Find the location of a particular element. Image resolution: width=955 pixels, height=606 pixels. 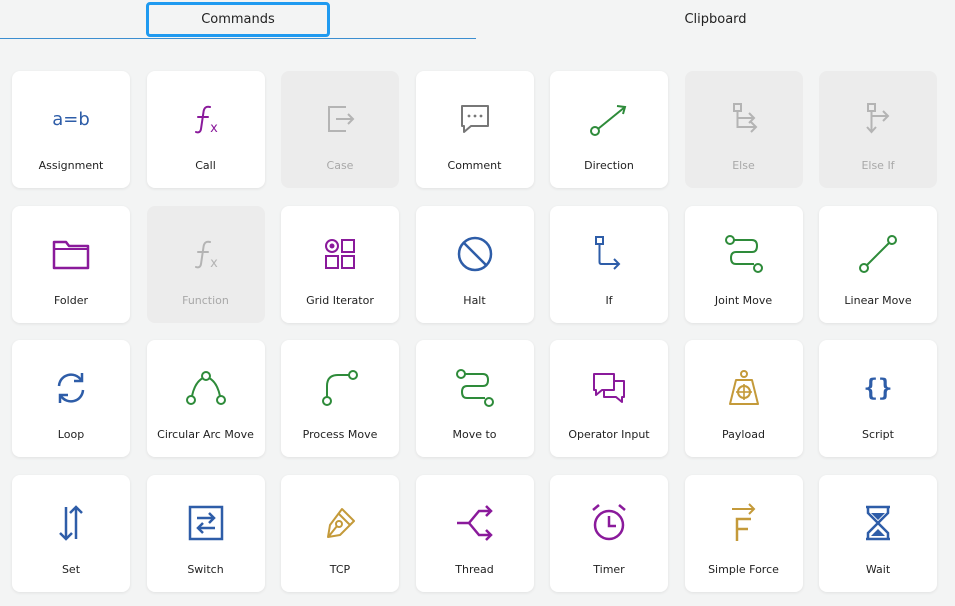

tab-clipboard: Clipboard is located at coordinates (715, 19).